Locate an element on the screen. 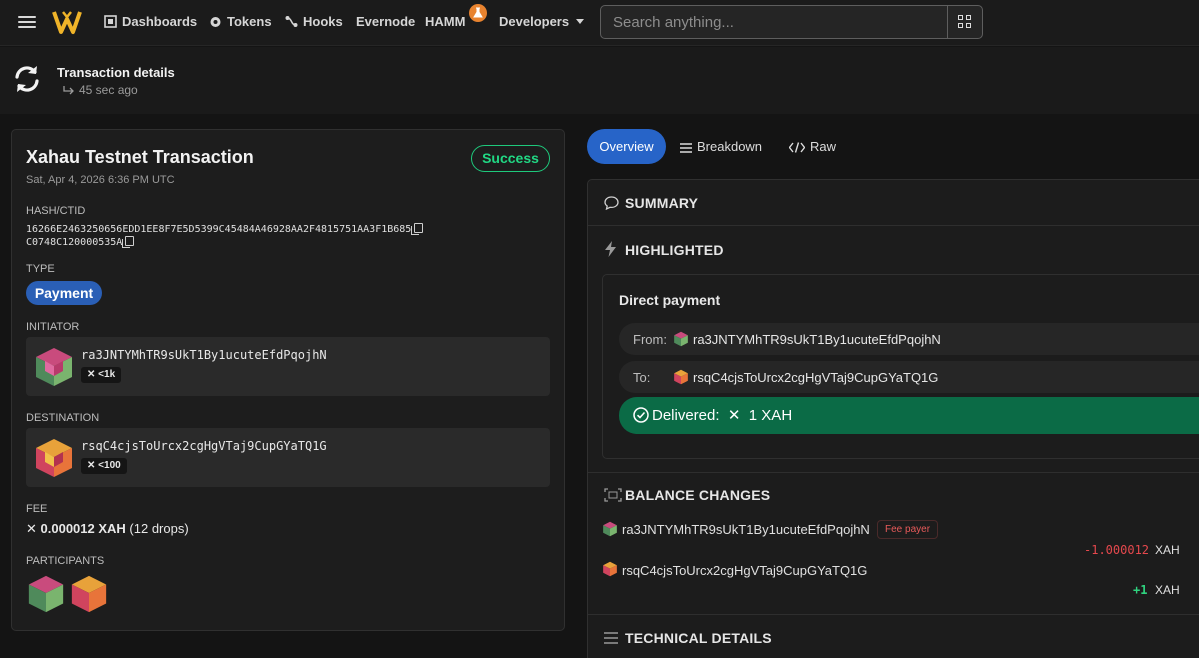  tab-overview: Overview is located at coordinates (626, 146).